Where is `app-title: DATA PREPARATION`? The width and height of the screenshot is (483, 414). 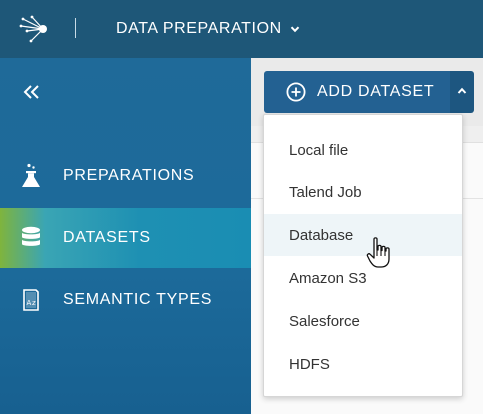
app-title: DATA PREPARATION is located at coordinates (199, 28).